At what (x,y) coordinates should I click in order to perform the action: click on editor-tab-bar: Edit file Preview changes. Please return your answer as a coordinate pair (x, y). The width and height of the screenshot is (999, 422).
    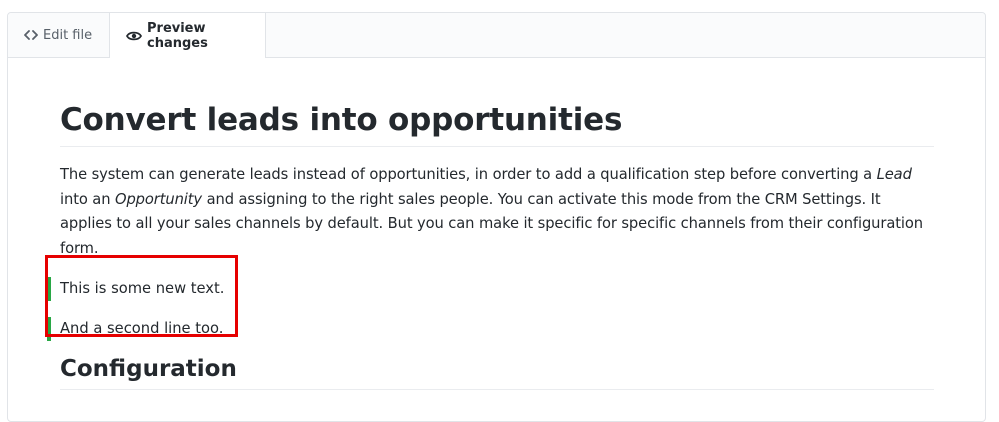
    Looking at the image, I should click on (496, 35).